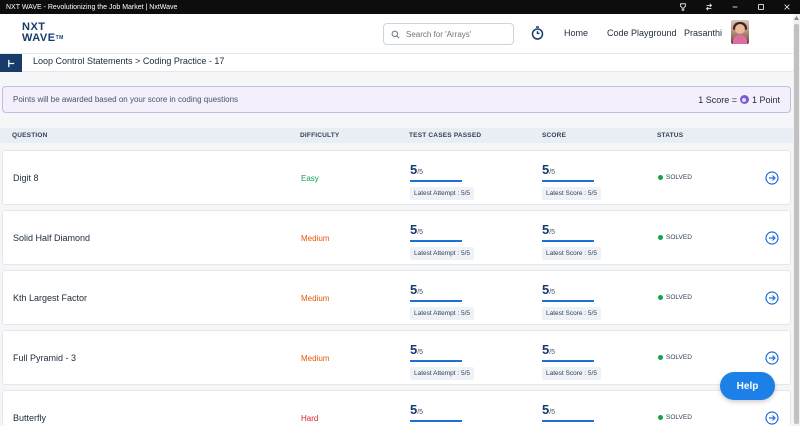  What do you see at coordinates (59, 38) in the screenshot?
I see `logo-tm: TM` at bounding box center [59, 38].